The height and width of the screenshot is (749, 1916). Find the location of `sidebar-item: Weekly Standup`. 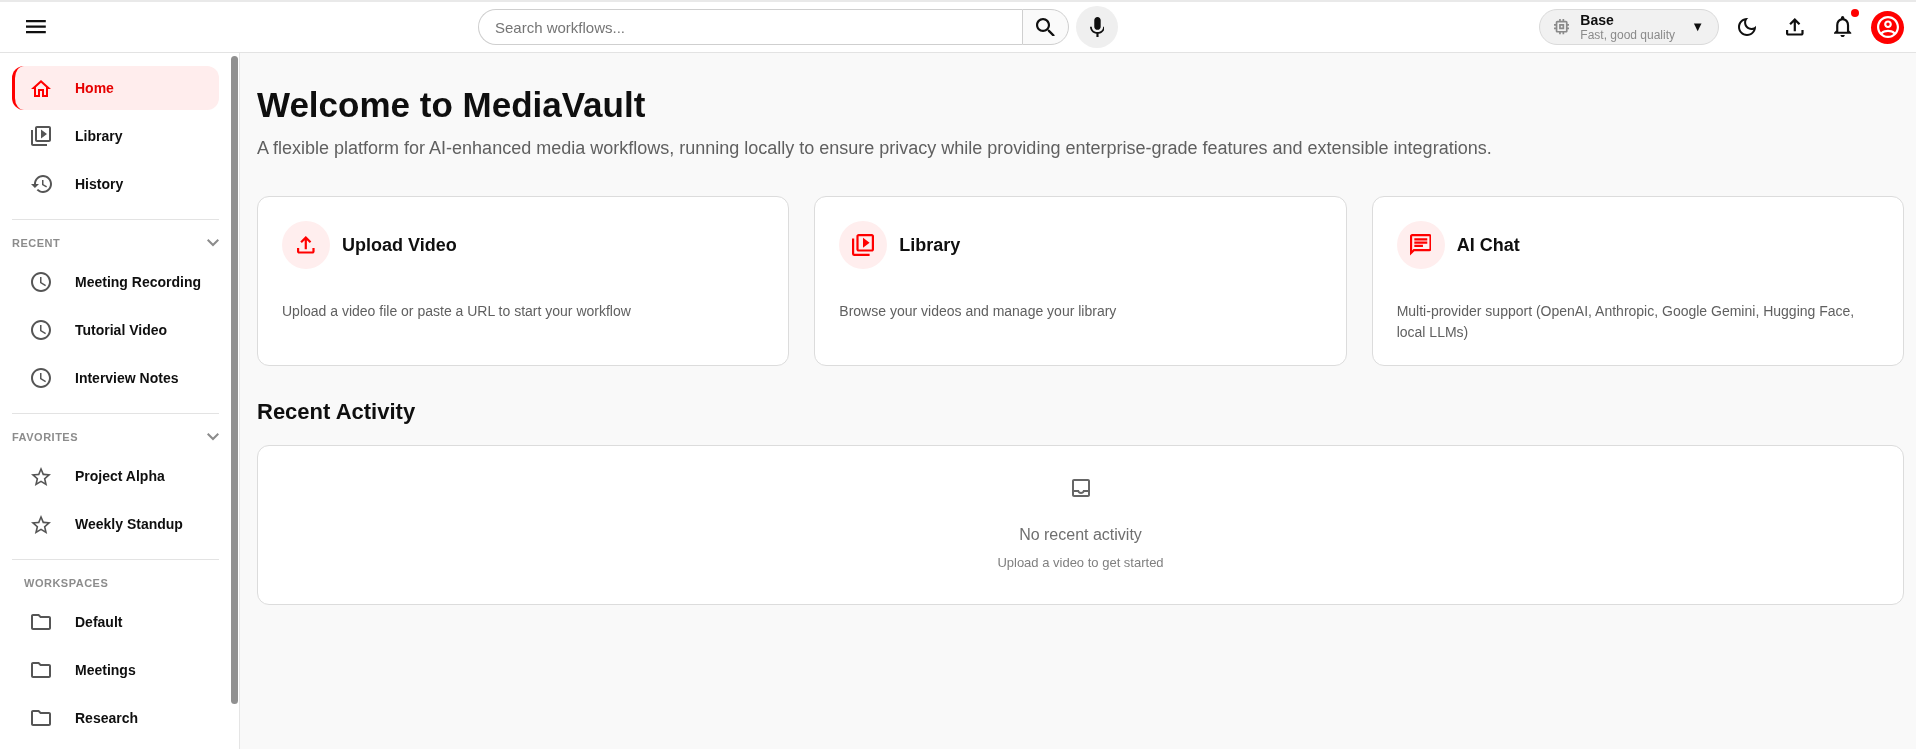

sidebar-item: Weekly Standup is located at coordinates (115, 524).